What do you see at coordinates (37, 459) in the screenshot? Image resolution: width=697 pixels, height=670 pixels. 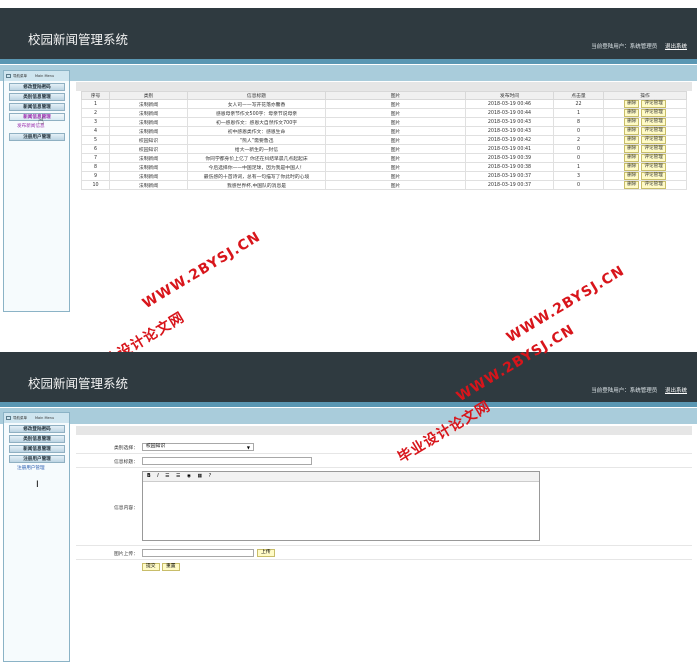 I see `sidebar-item-users-2: 注册用户管理` at bounding box center [37, 459].